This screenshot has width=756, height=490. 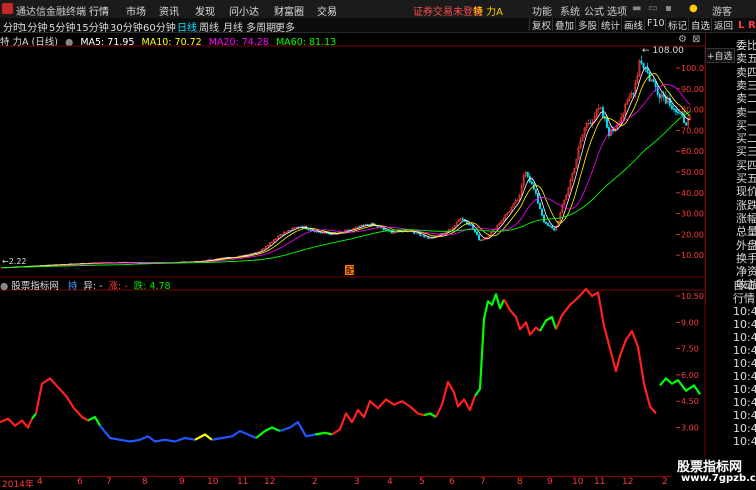 I want to click on high-price-label: ← 108.00, so click(x=663, y=51).